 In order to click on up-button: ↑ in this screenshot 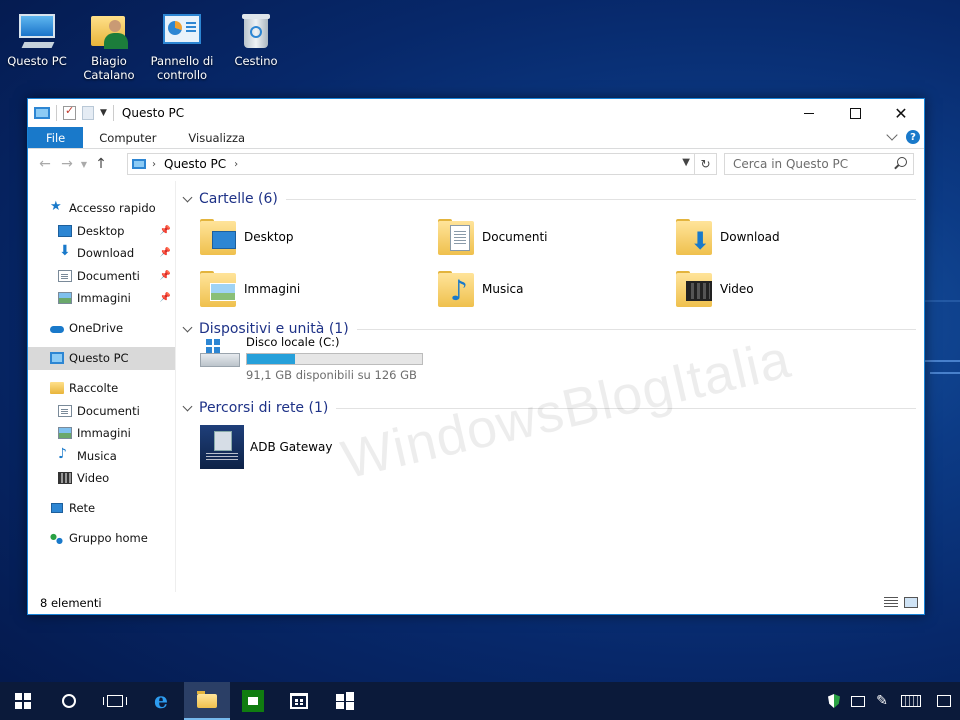, I will do `click(101, 164)`.